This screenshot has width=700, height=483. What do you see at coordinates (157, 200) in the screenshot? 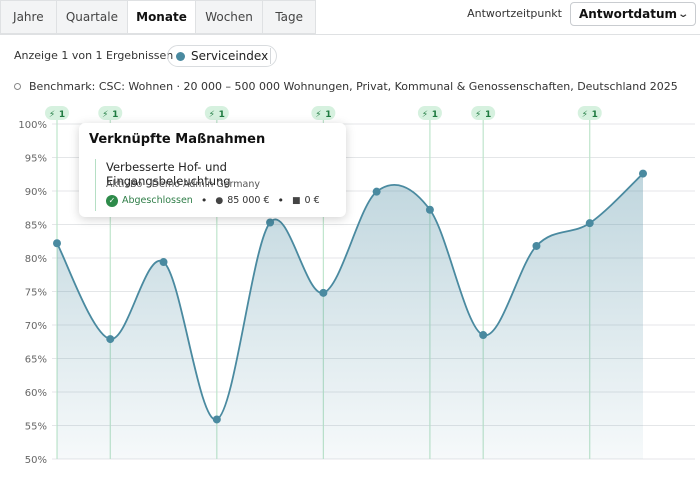
I see `measure-status: Abgeschlossen` at bounding box center [157, 200].